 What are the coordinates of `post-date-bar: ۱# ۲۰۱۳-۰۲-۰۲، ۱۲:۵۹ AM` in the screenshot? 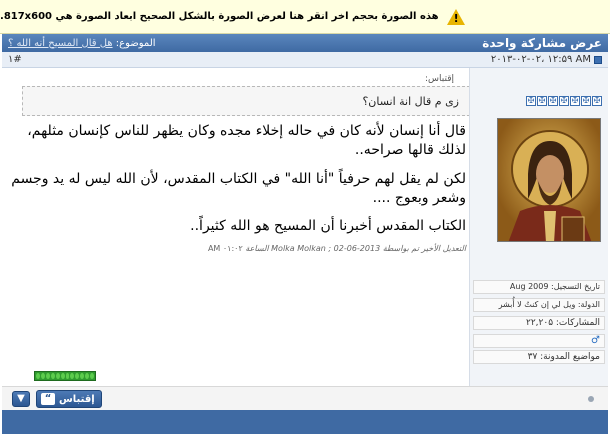 It's located at (305, 60).